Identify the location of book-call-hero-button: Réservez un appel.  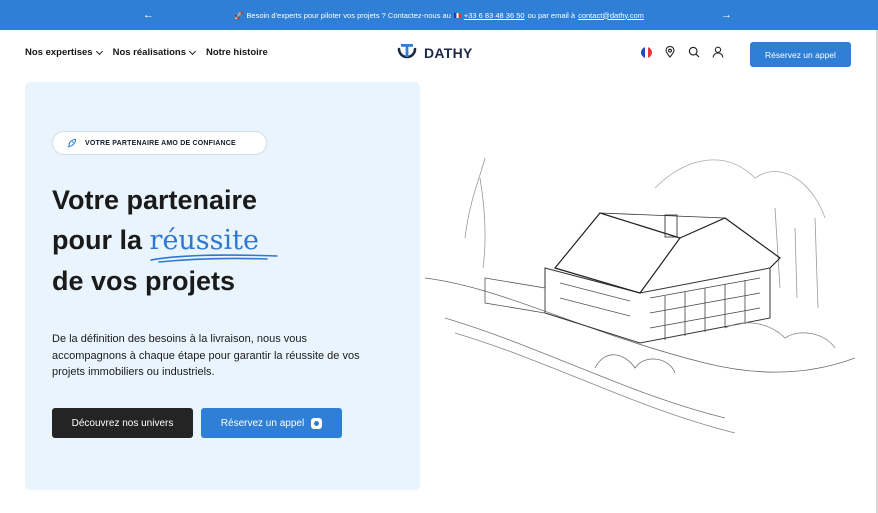
(271, 423).